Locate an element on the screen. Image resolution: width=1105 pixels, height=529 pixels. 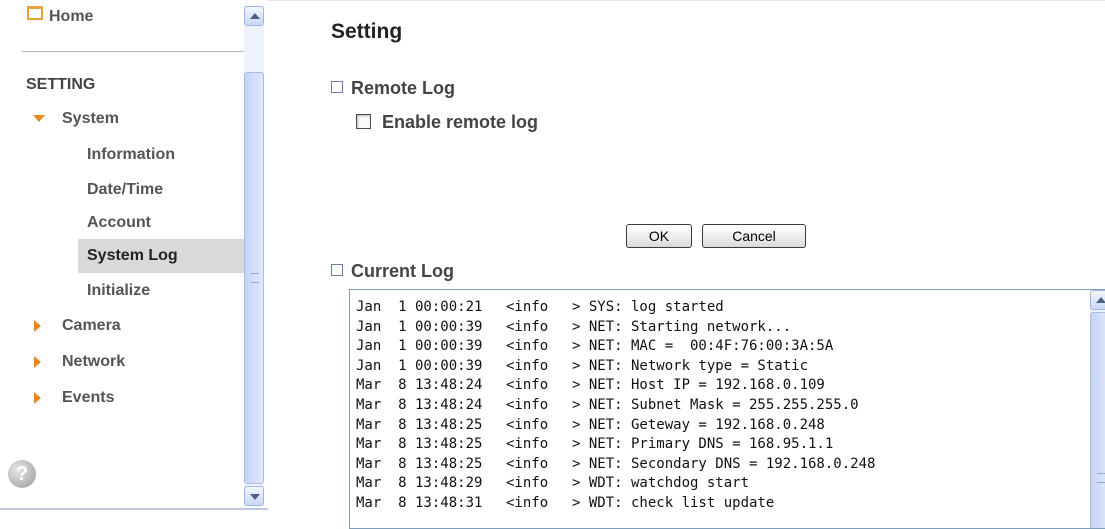
section-title-current-log: Current Log is located at coordinates (392, 271).